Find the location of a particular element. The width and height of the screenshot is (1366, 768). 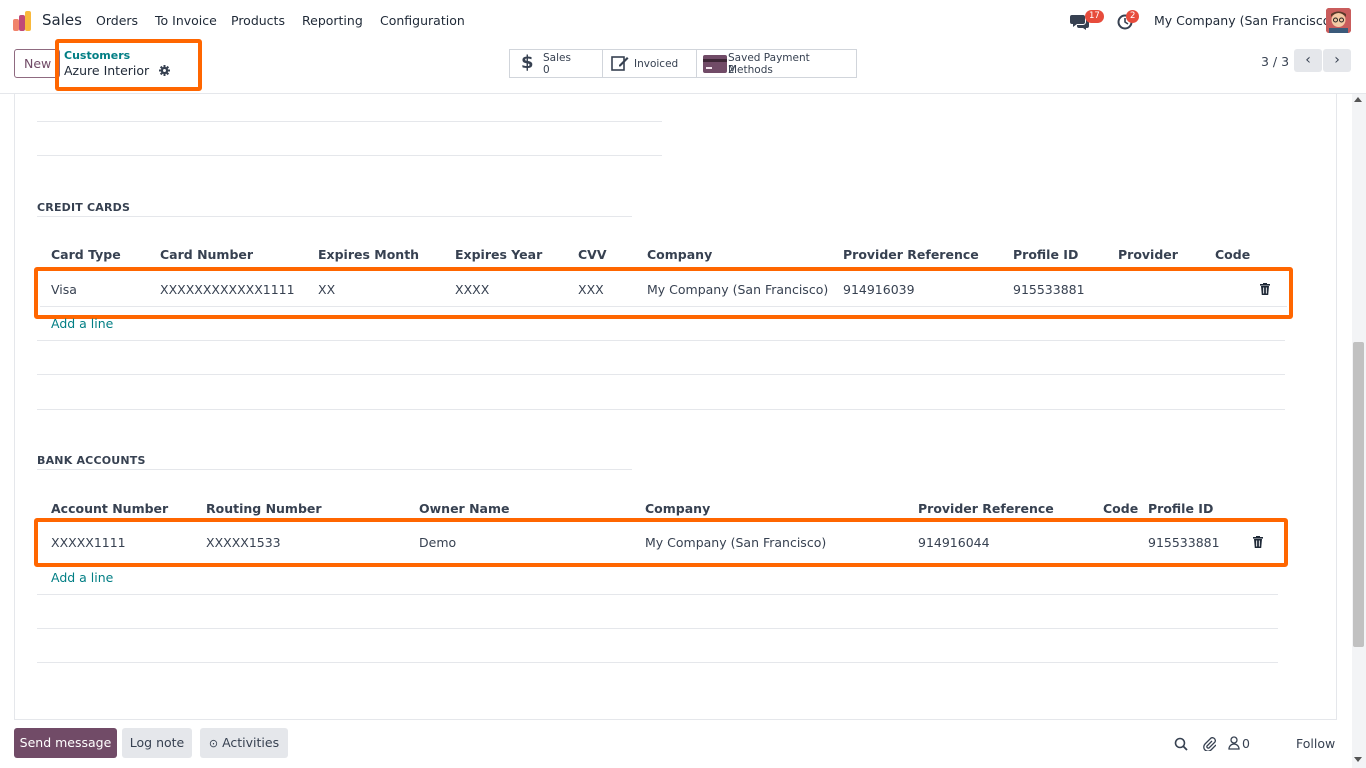

cell-account-number: XXXXX1111 is located at coordinates (88, 542).